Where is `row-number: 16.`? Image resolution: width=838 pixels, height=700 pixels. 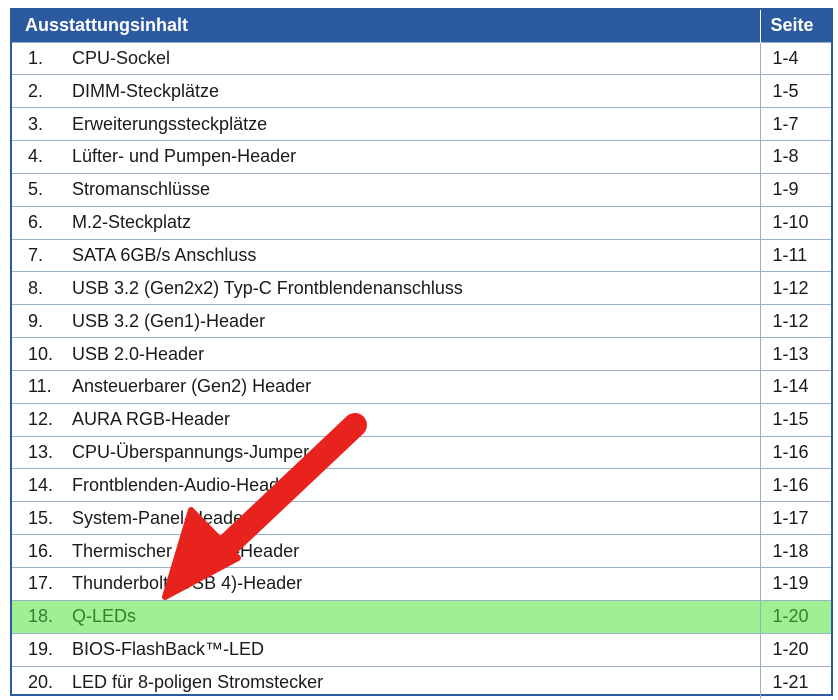
row-number: 16. is located at coordinates (41, 550).